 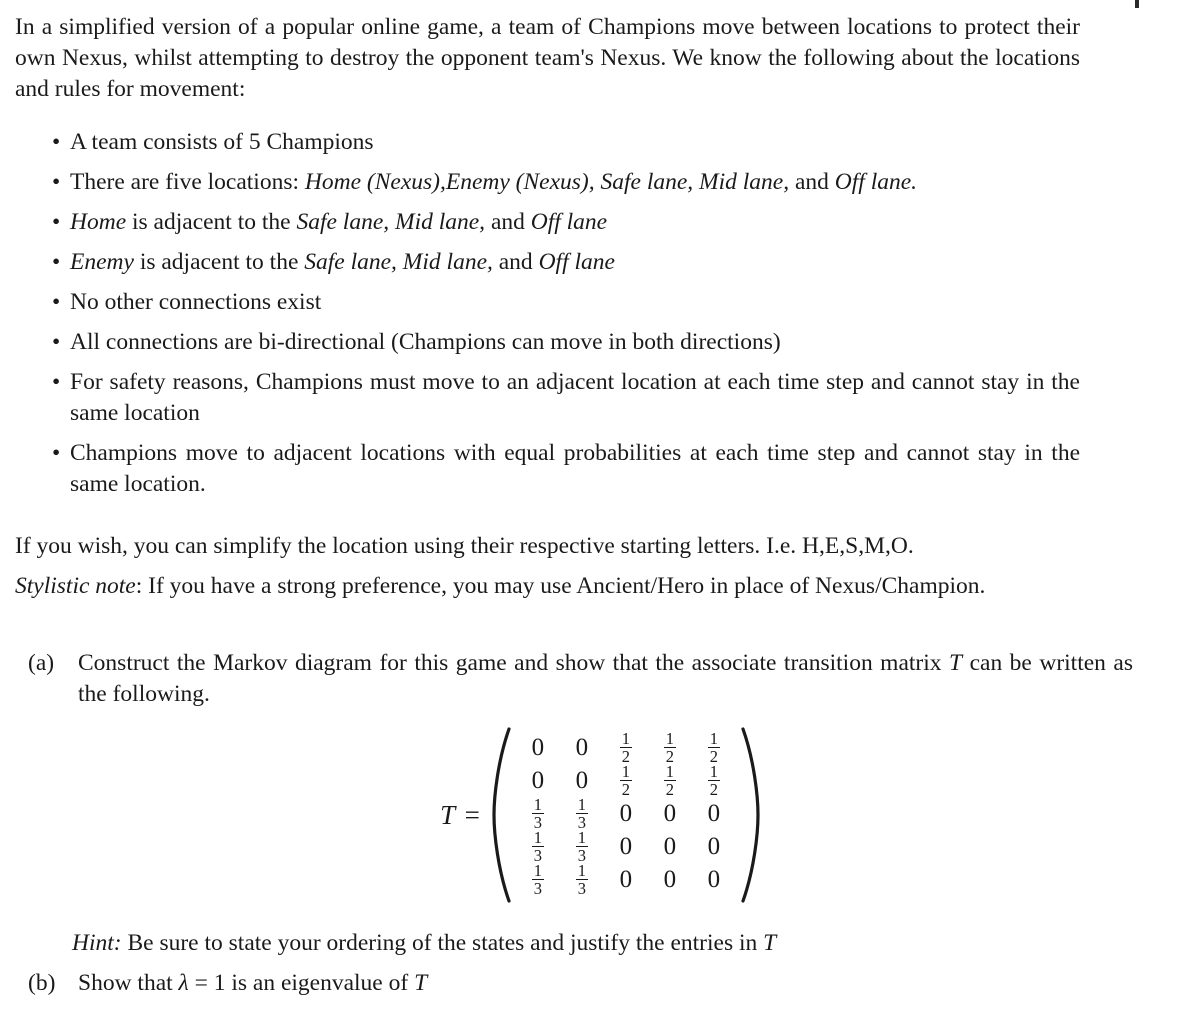 What do you see at coordinates (472, 814) in the screenshot?
I see `matrix-equals-sign: =` at bounding box center [472, 814].